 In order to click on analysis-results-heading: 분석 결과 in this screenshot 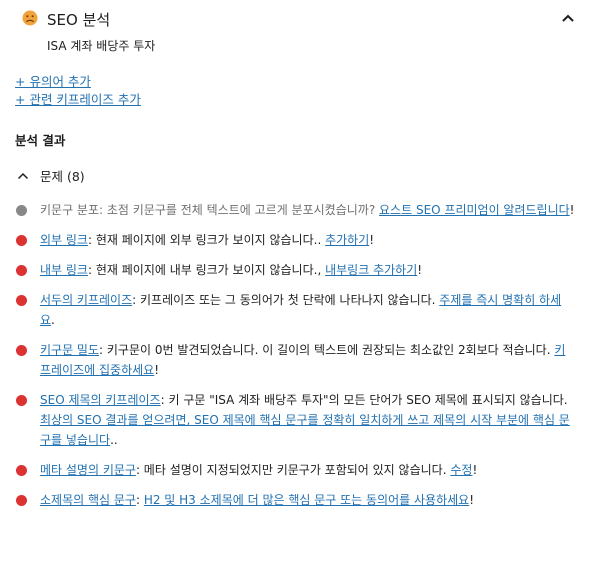, I will do `click(40, 140)`.